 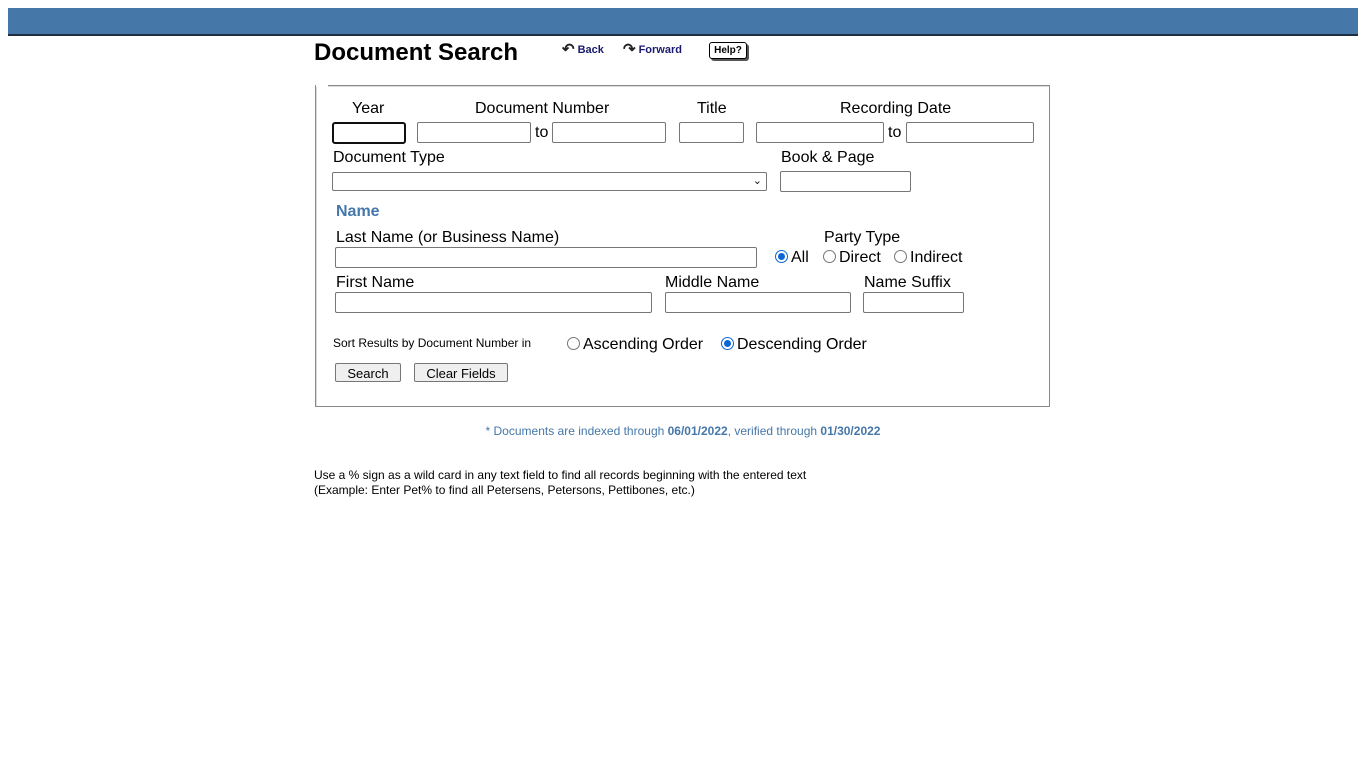 What do you see at coordinates (936, 257) in the screenshot?
I see `party-type-indirect-label: Indirect` at bounding box center [936, 257].